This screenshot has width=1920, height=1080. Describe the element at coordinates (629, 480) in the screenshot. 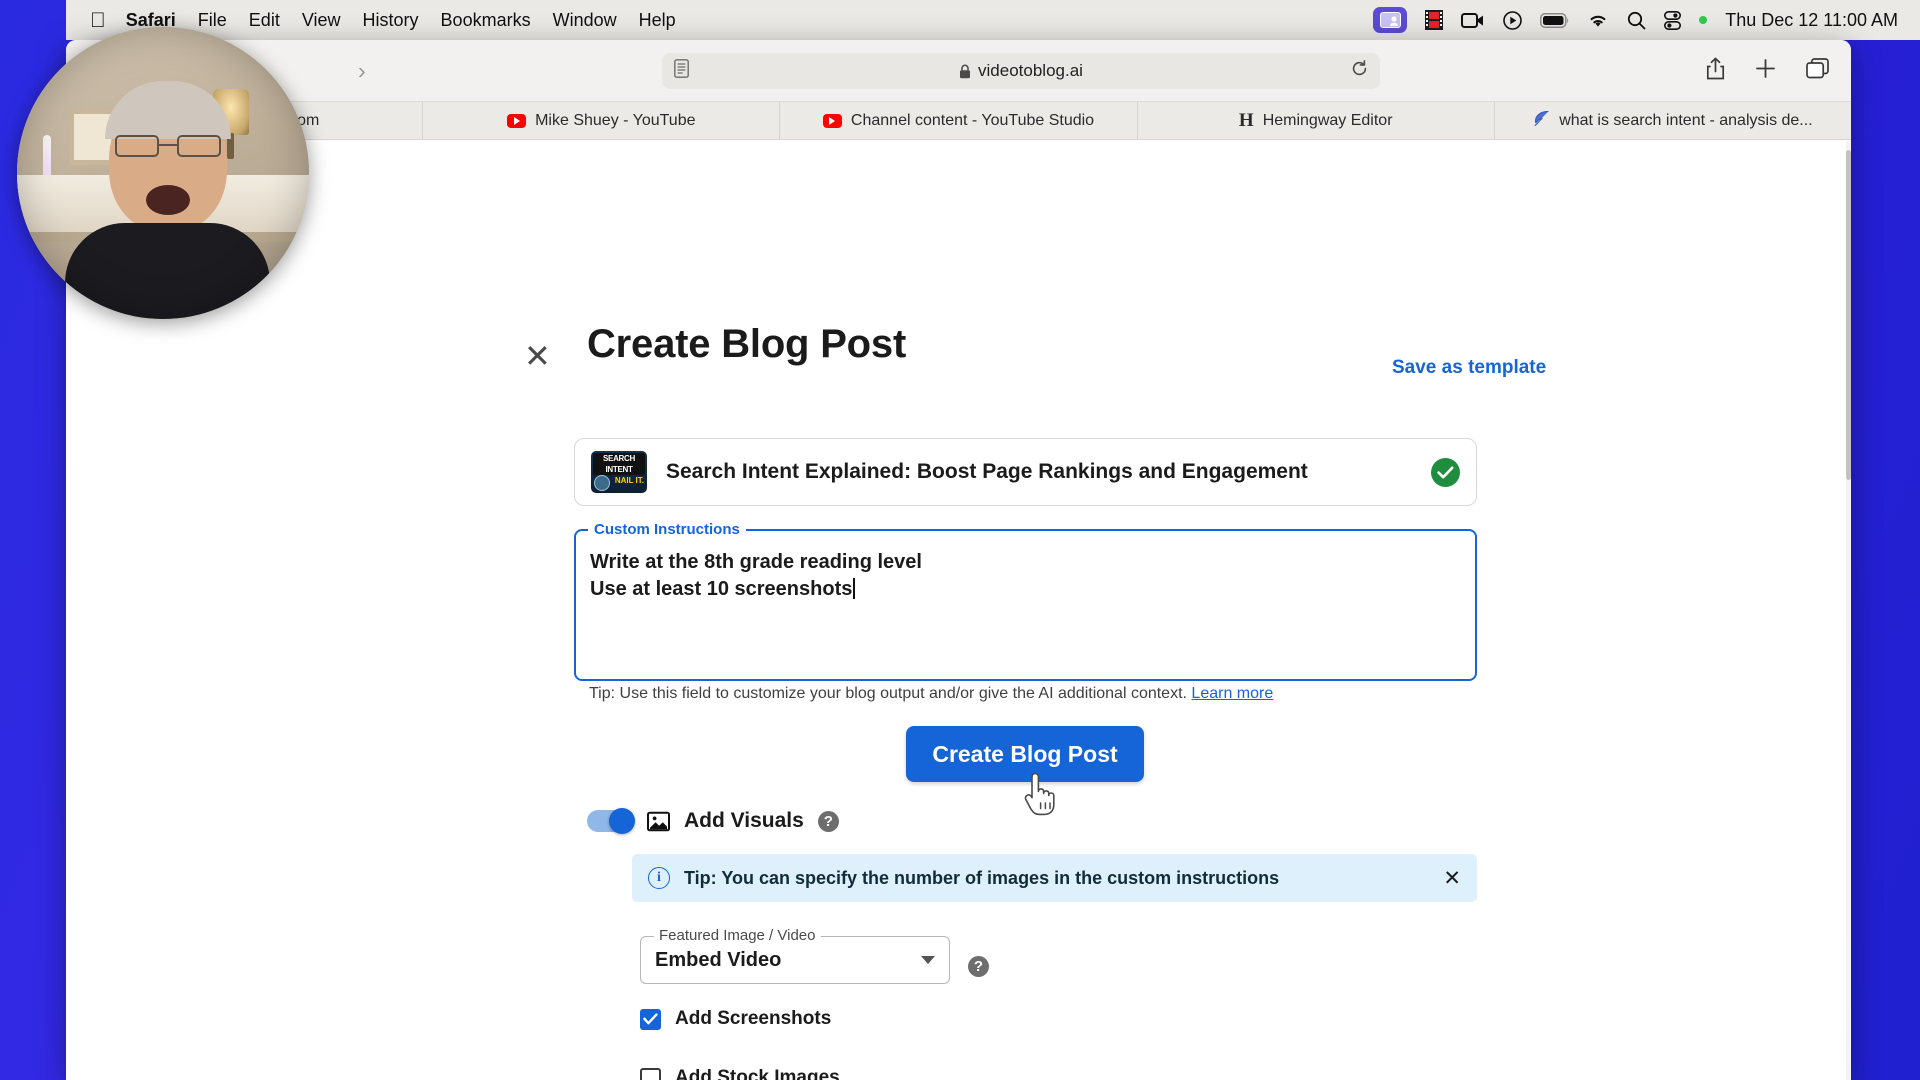

I see `thumbnail-line-2: NAIL IT.` at that location.